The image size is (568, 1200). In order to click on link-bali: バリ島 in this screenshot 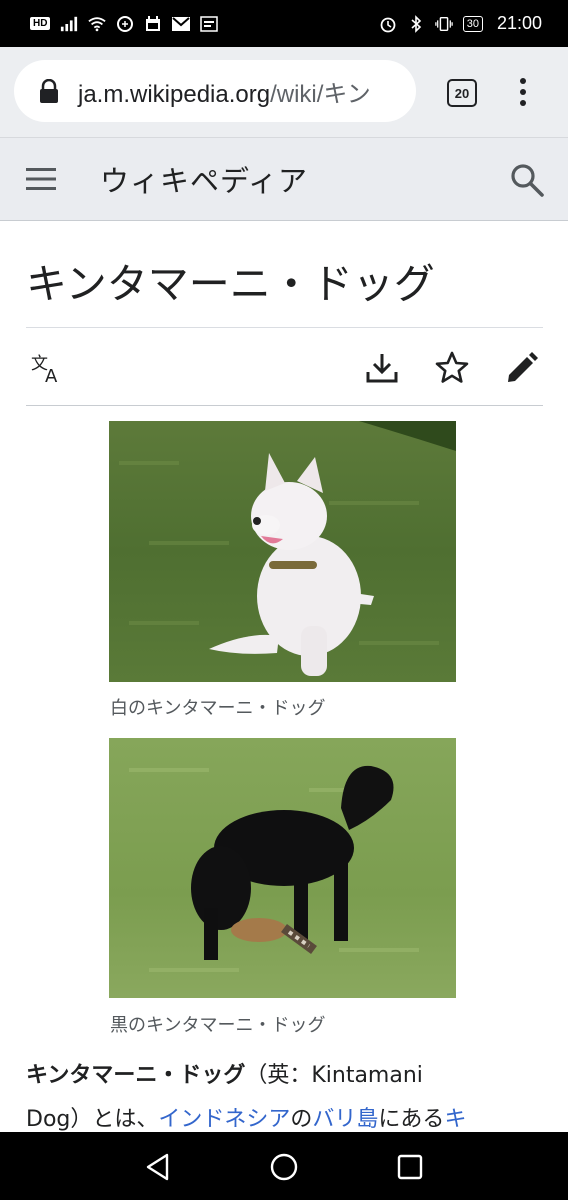, I will do `click(345, 1119)`.